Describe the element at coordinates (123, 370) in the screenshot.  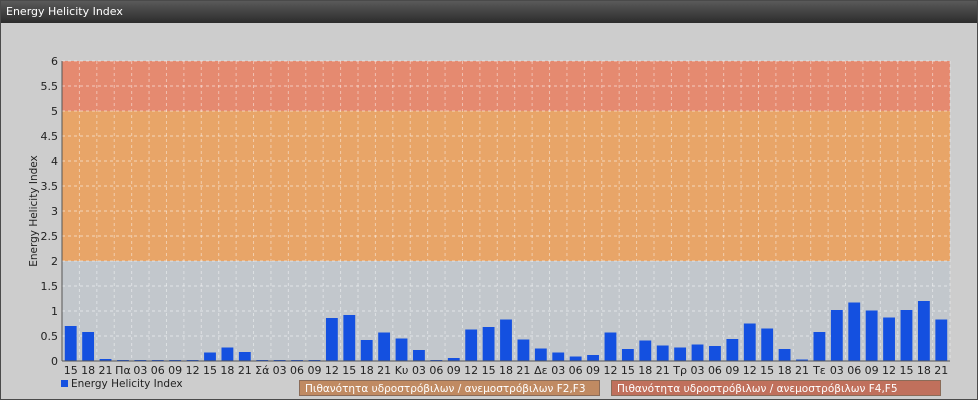
I see `x-tick-label: Πα` at that location.